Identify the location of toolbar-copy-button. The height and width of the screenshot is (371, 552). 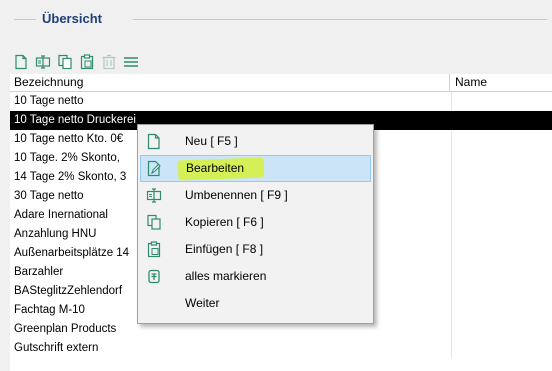
(64, 62).